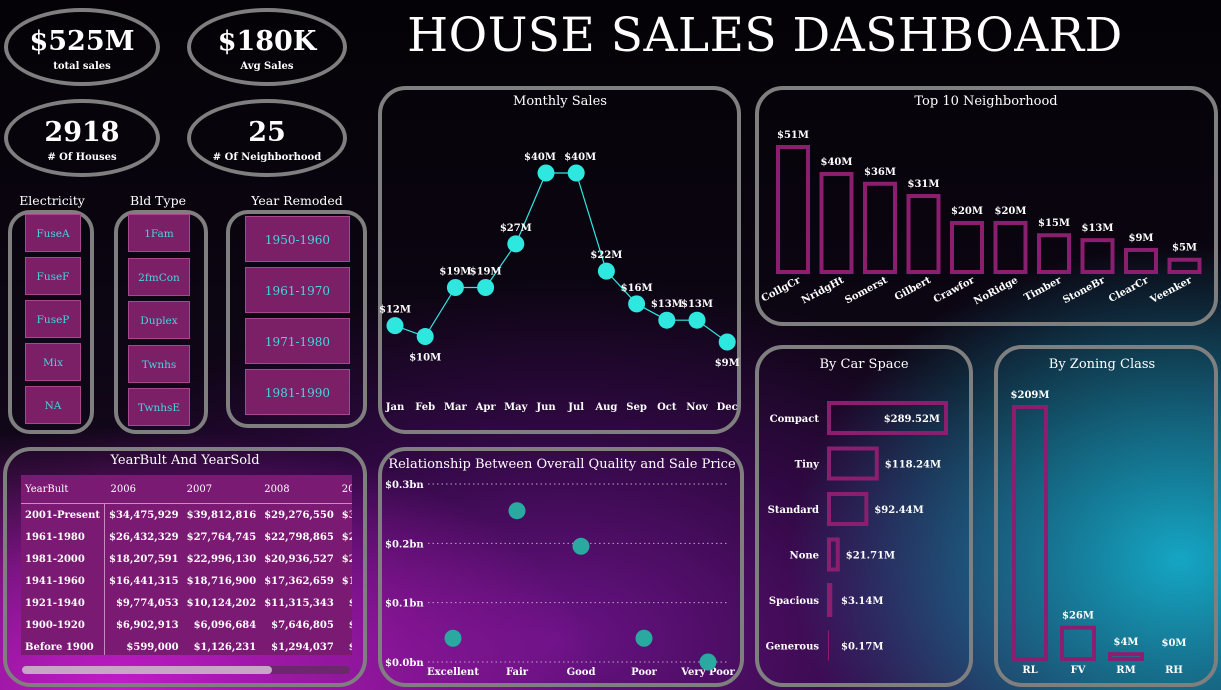 This screenshot has height=690, width=1221. What do you see at coordinates (346, 515) in the screenshot?
I see `table-cell: $36,769,14` at bounding box center [346, 515].